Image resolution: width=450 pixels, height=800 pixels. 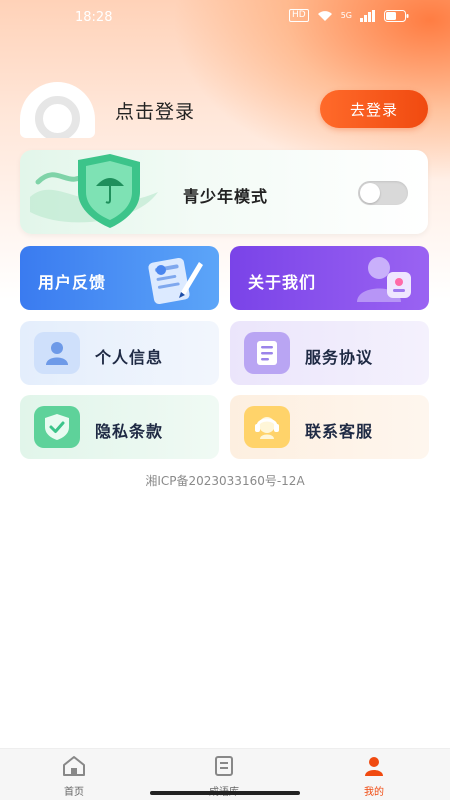 I want to click on tab-home: 首页, so click(x=74, y=776).